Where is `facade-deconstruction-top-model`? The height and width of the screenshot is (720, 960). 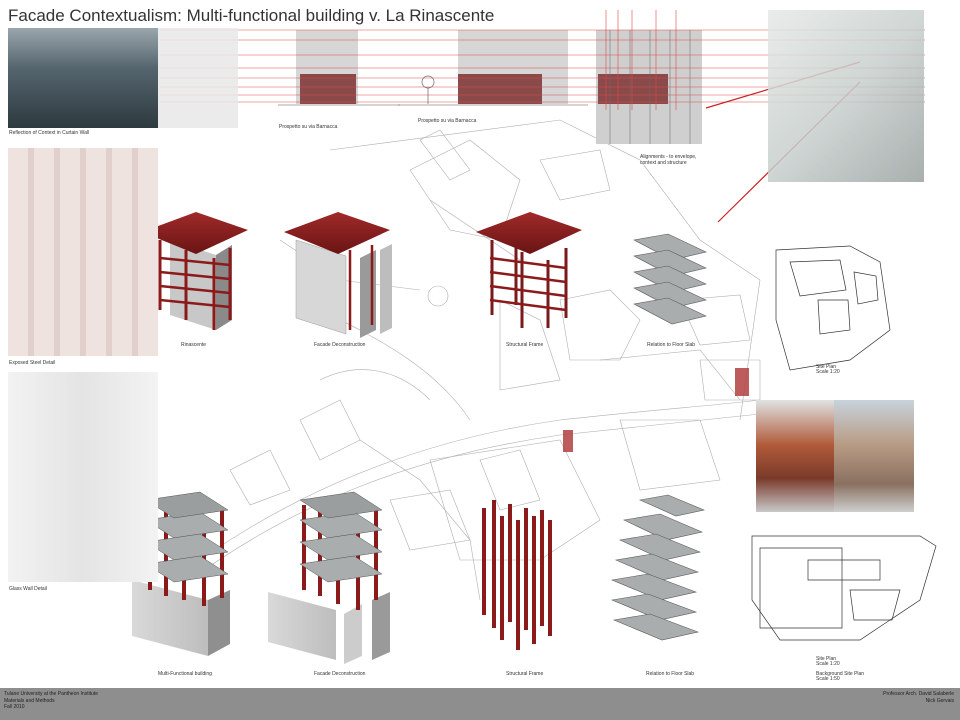
facade-deconstruction-top-model is located at coordinates (338, 275).